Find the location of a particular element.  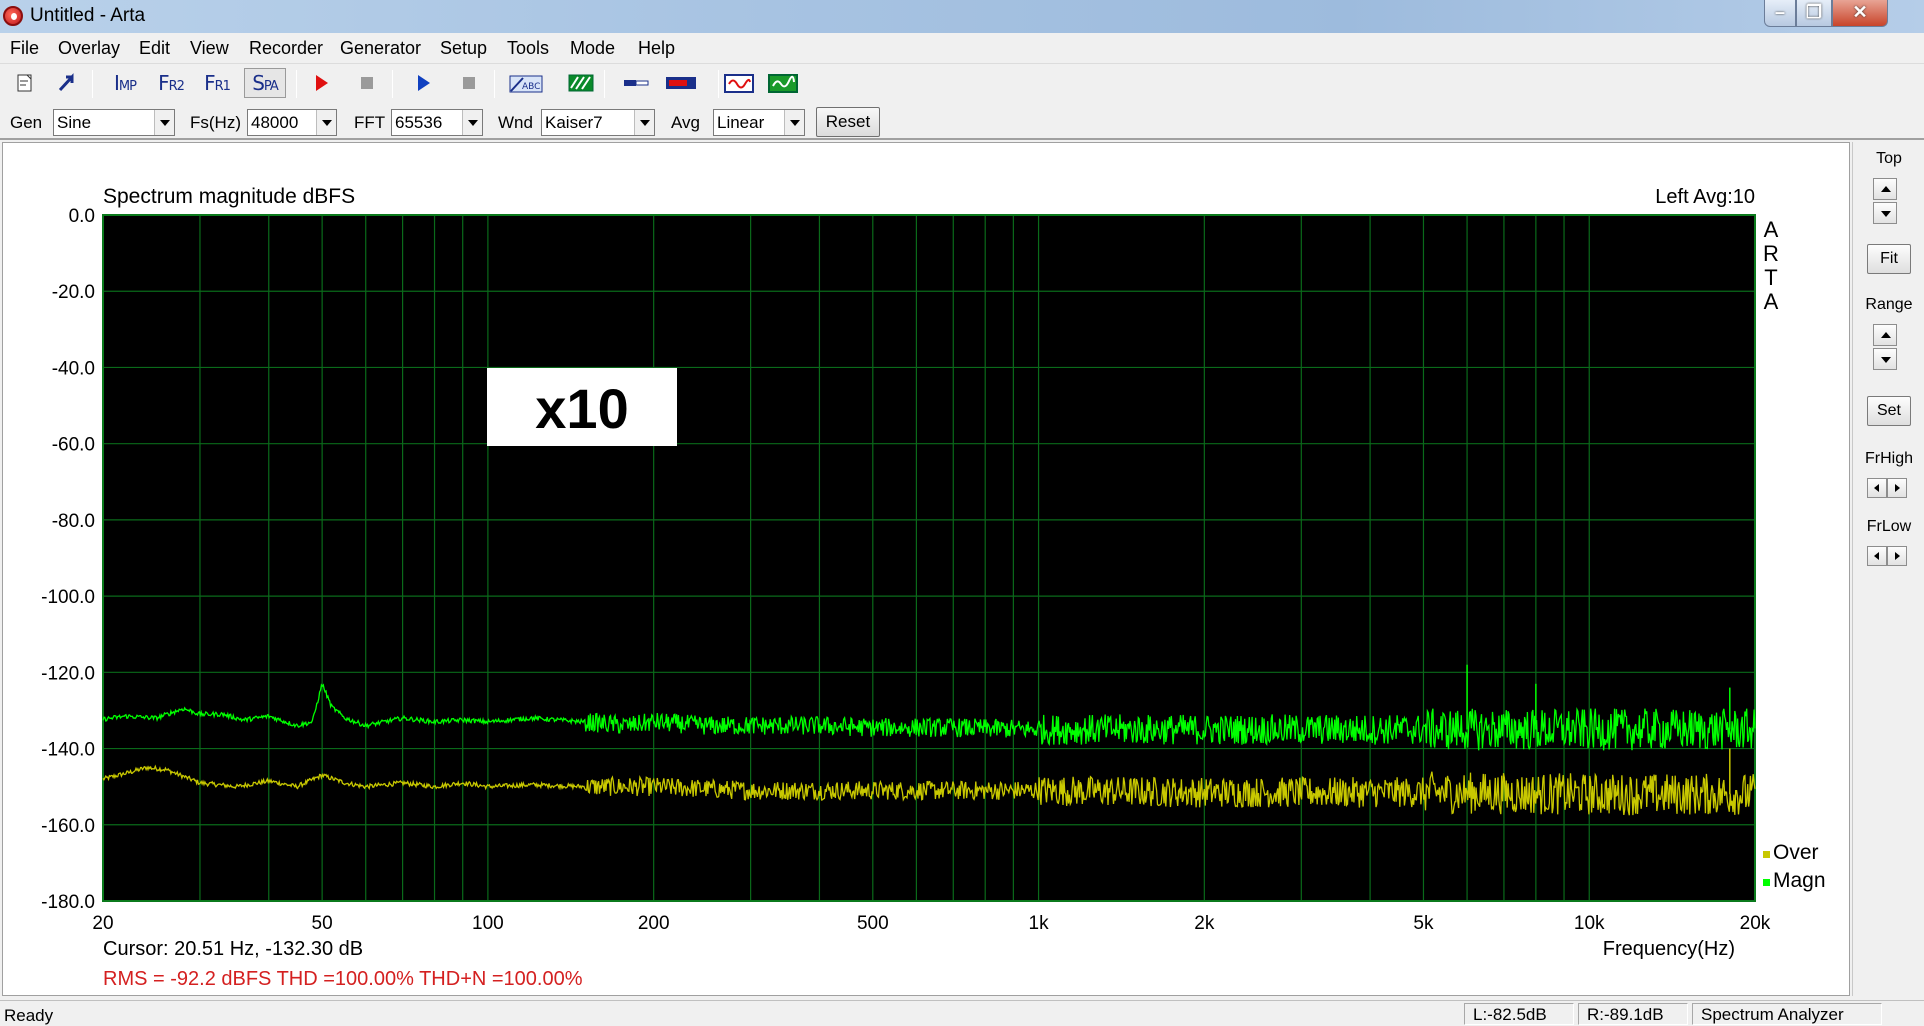

top-up-button is located at coordinates (1885, 189).